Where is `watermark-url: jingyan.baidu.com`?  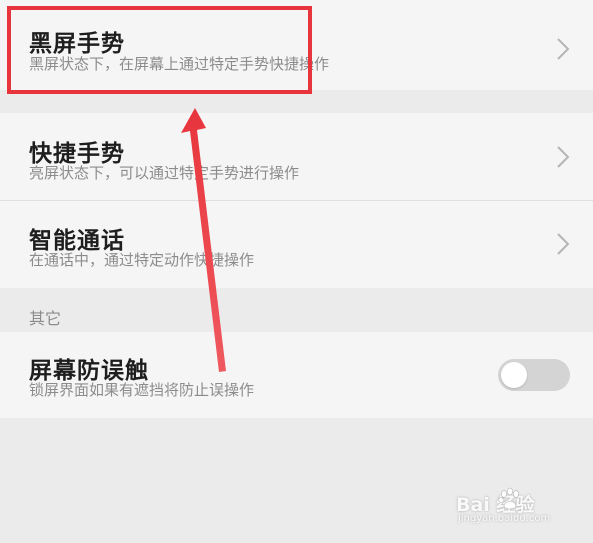
watermark-url: jingyan.baidu.com is located at coordinates (504, 518).